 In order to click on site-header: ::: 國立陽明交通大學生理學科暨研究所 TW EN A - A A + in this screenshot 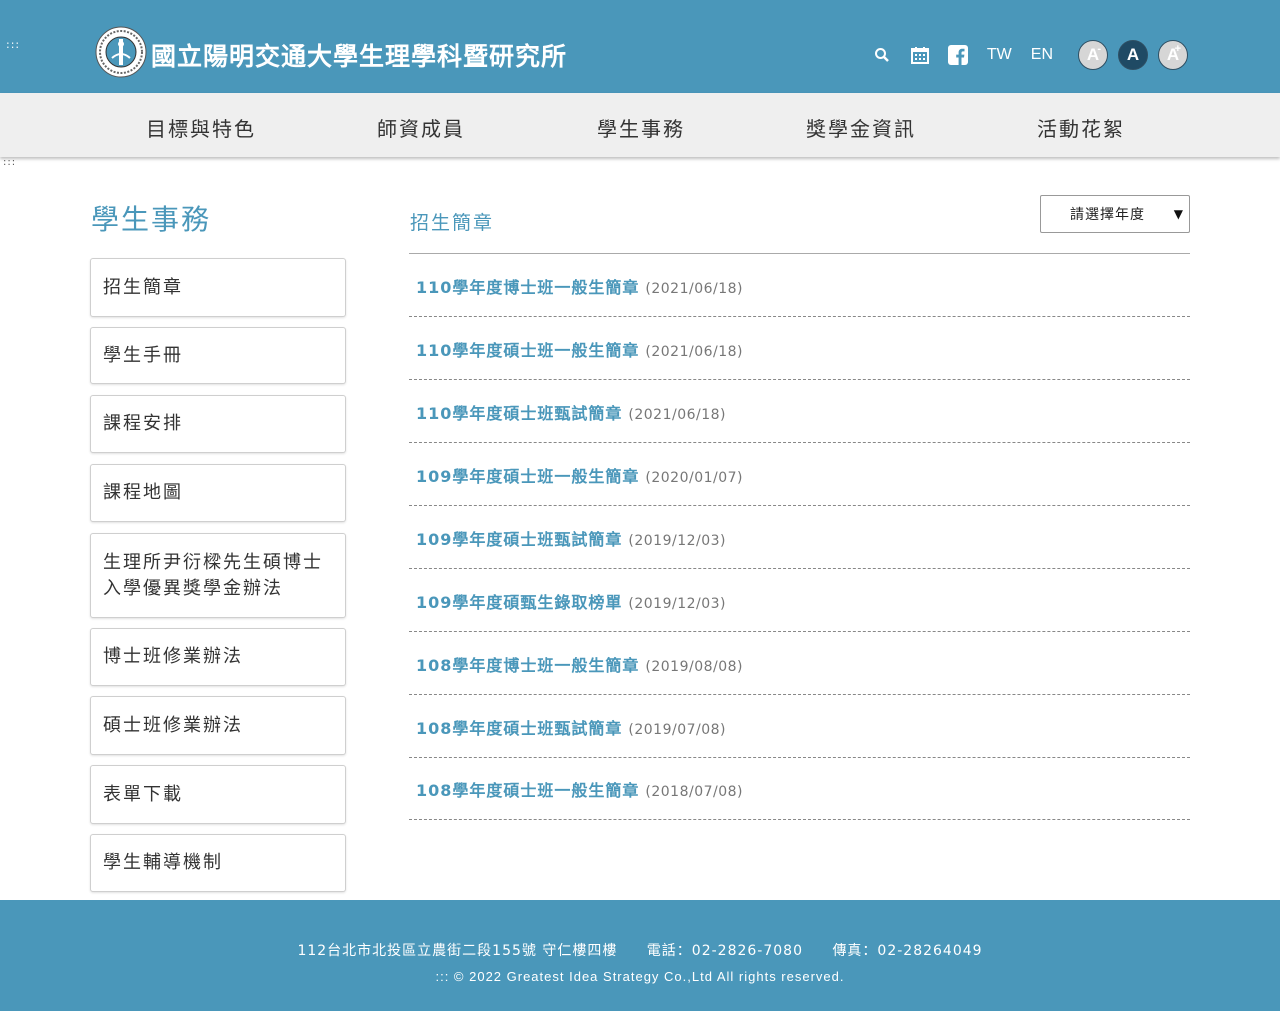, I will do `click(640, 46)`.